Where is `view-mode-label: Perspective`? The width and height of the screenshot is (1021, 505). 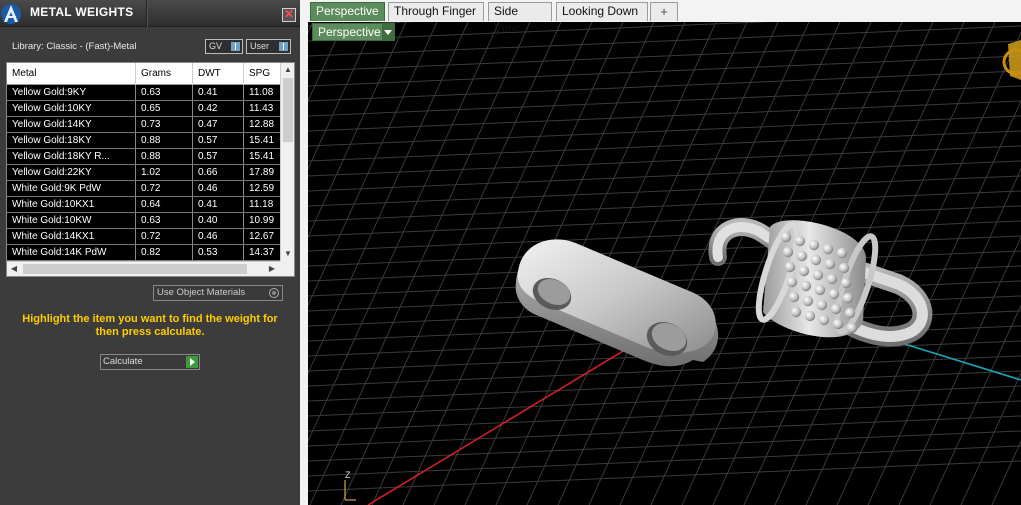
view-mode-label: Perspective is located at coordinates (349, 32).